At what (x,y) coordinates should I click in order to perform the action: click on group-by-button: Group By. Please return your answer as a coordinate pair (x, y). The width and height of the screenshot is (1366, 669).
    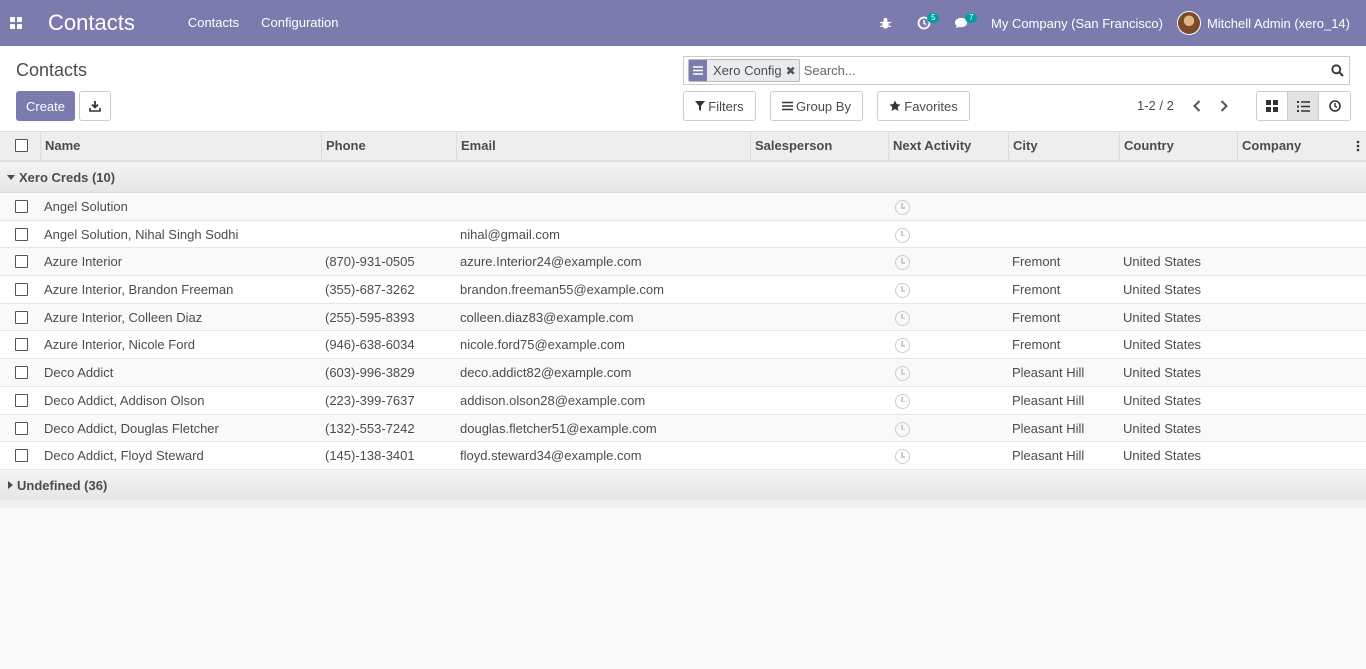
    Looking at the image, I should click on (816, 106).